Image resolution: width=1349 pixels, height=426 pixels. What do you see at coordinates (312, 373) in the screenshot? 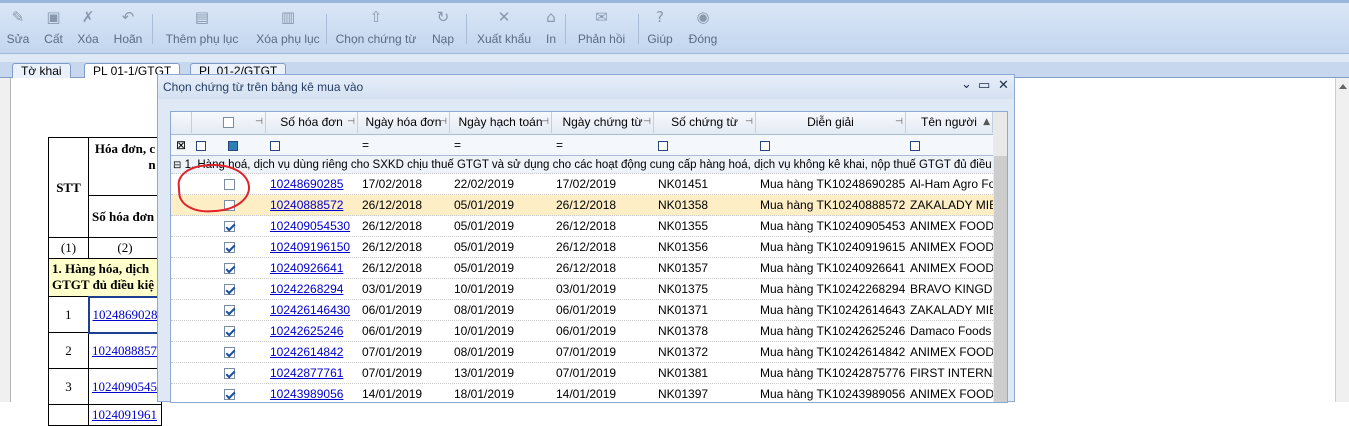
I see `cell-so-hd: 10242877761` at bounding box center [312, 373].